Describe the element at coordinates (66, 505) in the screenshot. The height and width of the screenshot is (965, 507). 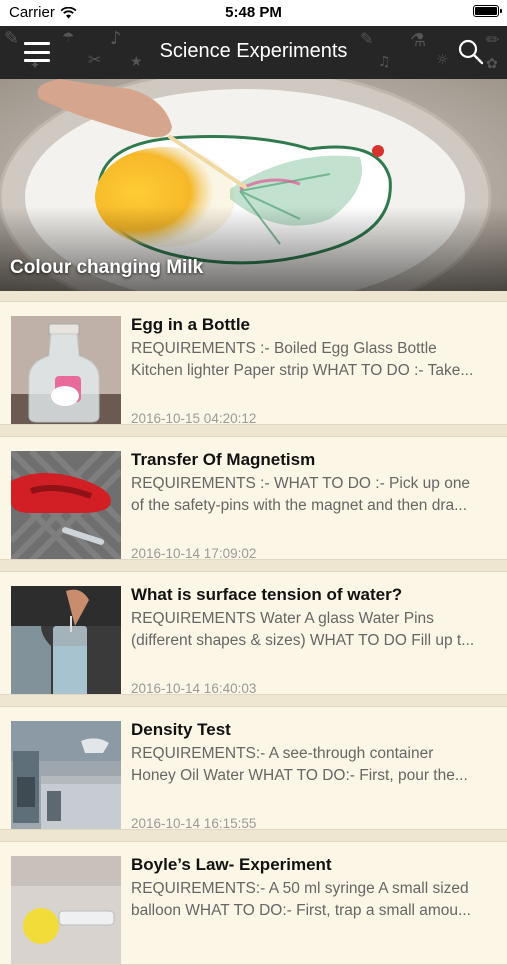
I see `thumbnail-magnetism` at that location.